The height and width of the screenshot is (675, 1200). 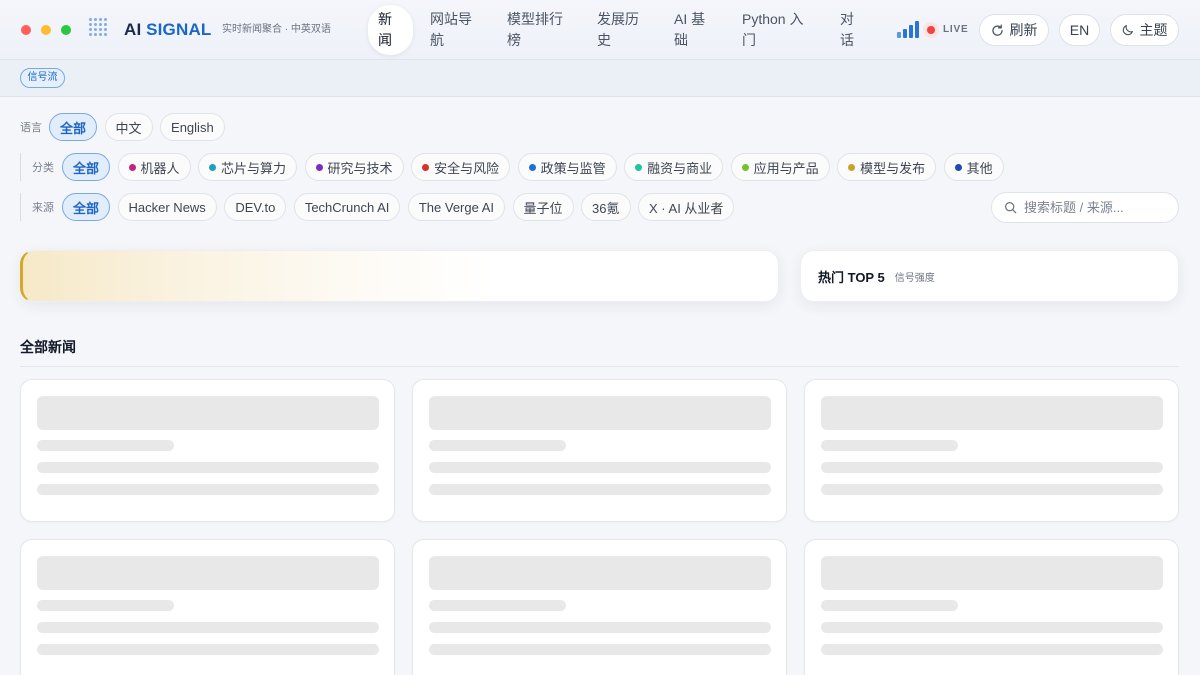 What do you see at coordinates (86, 207) in the screenshot?
I see `source-chip-all: 全部` at bounding box center [86, 207].